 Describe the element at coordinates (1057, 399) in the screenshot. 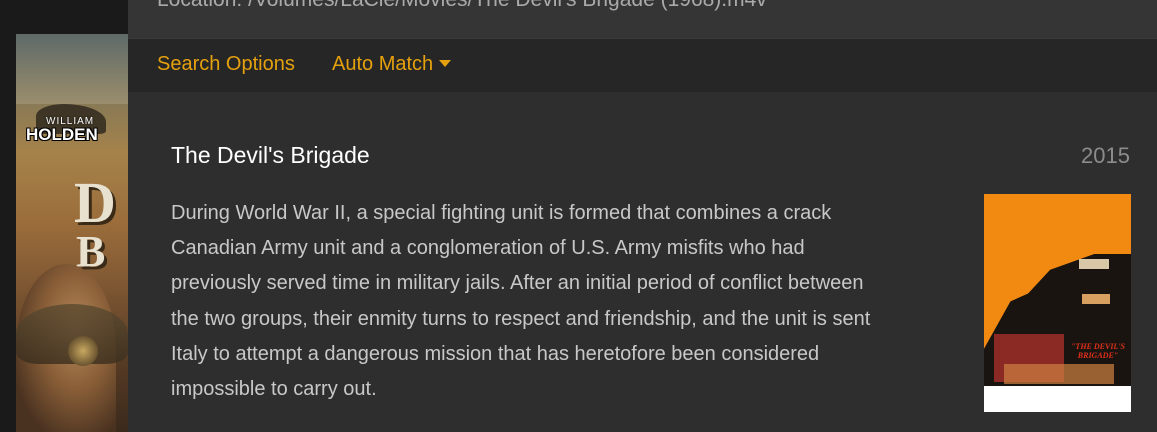

I see `poster-thumb-base` at that location.